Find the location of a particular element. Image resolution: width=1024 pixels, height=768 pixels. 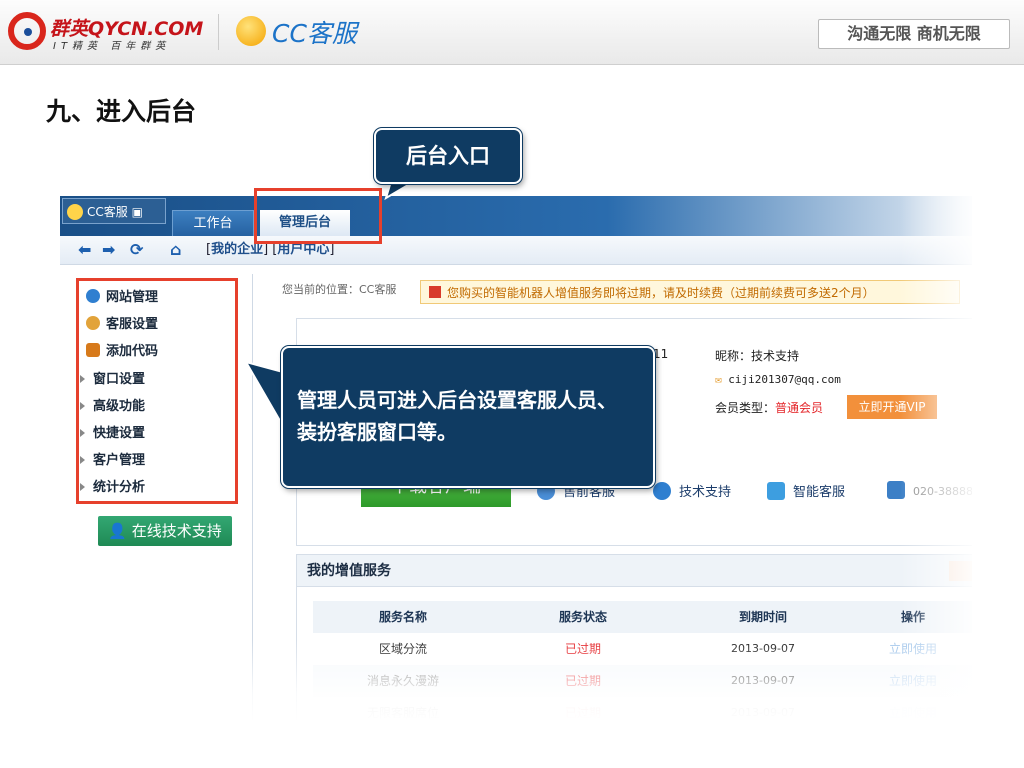

callout-pointer-sidebar is located at coordinates (263, 395).